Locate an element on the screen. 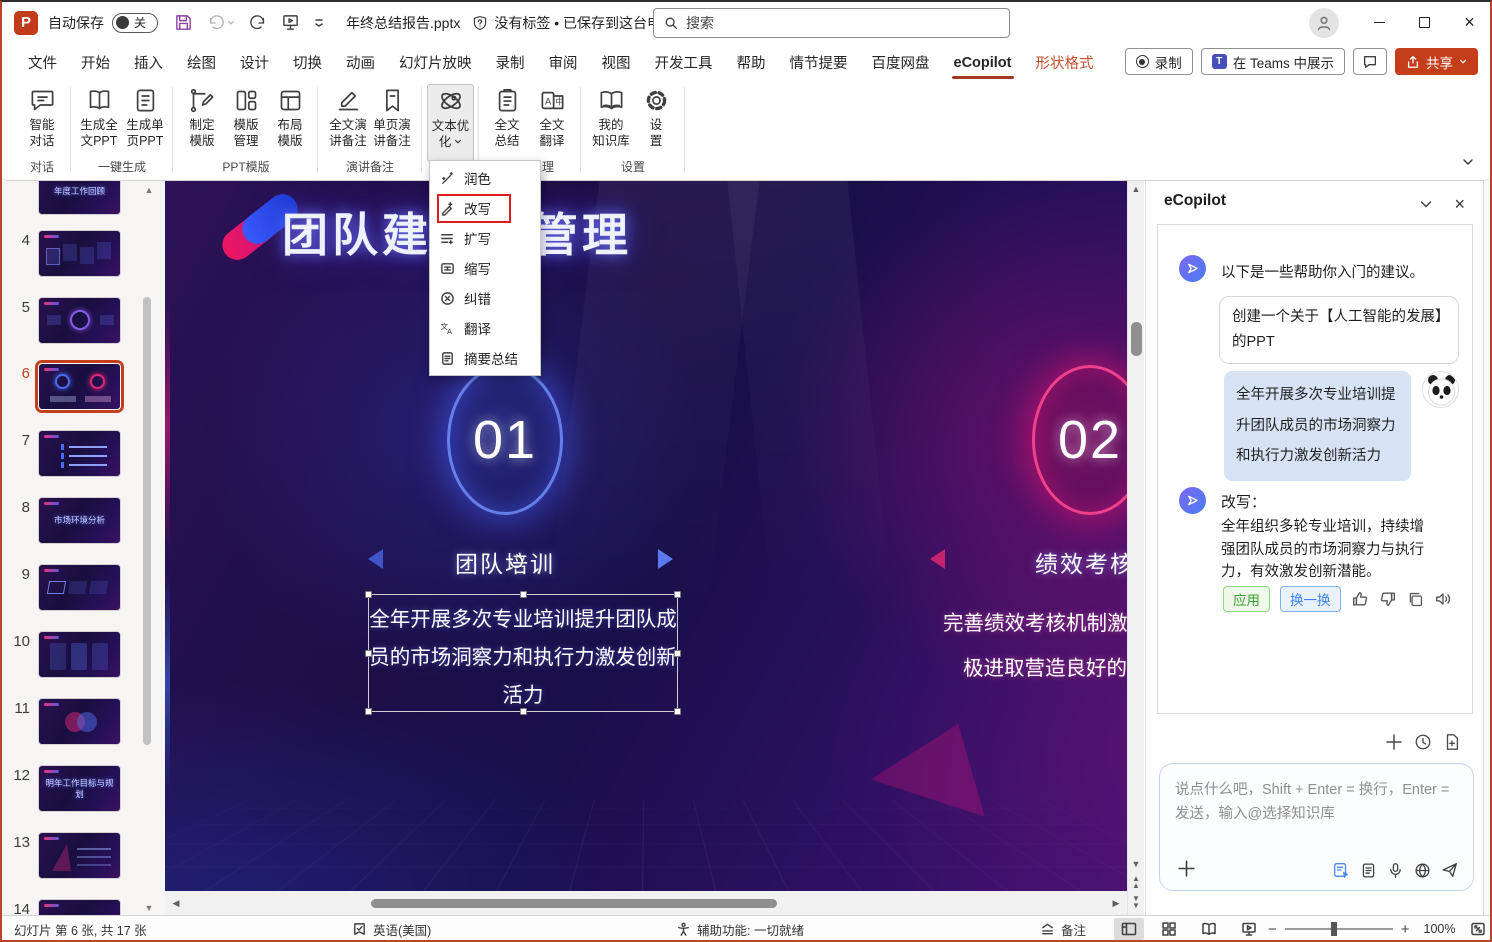  scroll-left-icon: ◀ is located at coordinates (176, 903).